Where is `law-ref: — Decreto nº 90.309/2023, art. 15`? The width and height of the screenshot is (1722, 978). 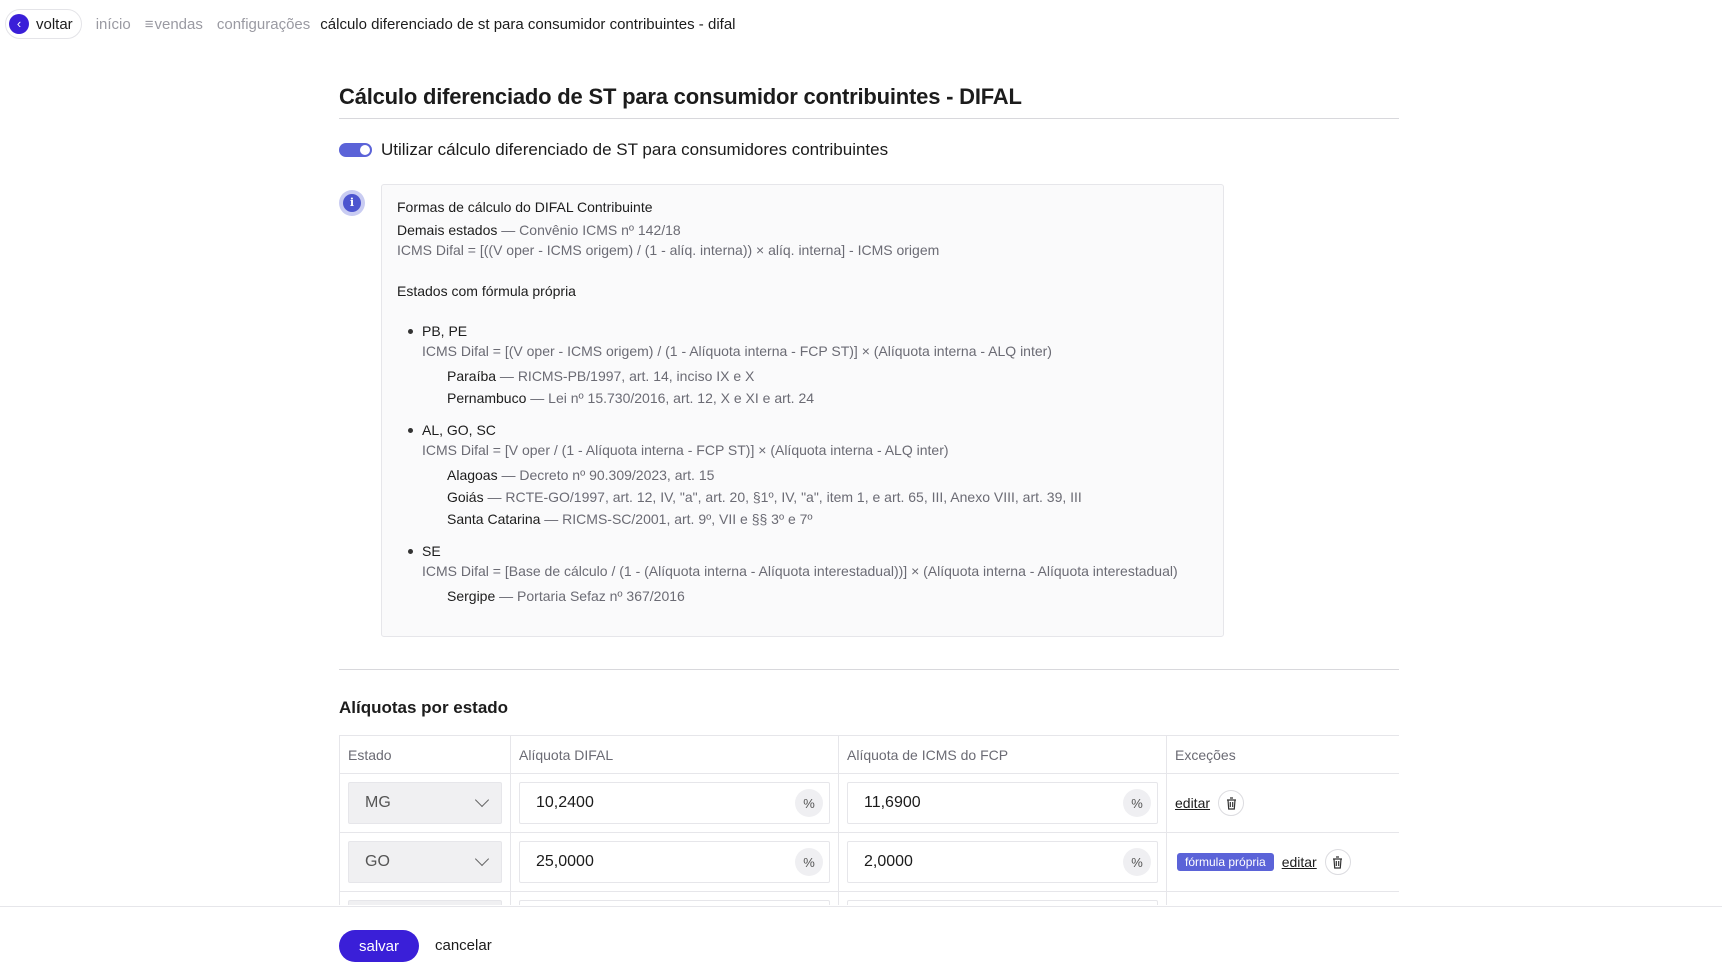
law-ref: — Decreto nº 90.309/2023, art. 15 is located at coordinates (606, 475).